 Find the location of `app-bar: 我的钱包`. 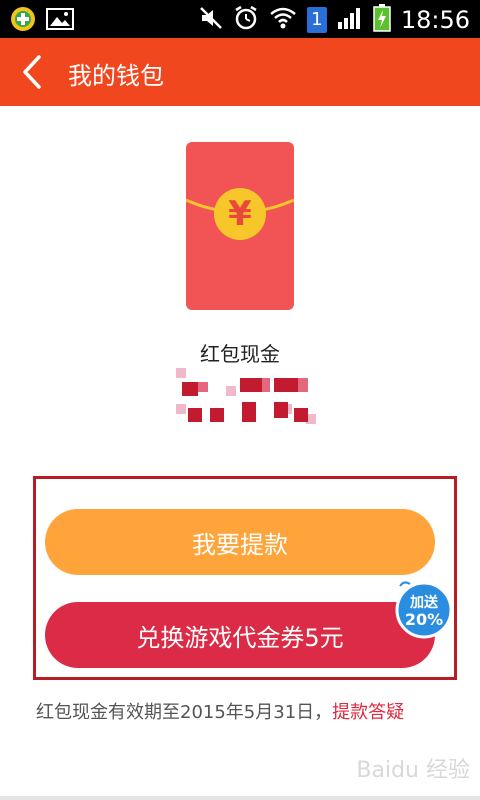

app-bar: 我的钱包 is located at coordinates (240, 72).